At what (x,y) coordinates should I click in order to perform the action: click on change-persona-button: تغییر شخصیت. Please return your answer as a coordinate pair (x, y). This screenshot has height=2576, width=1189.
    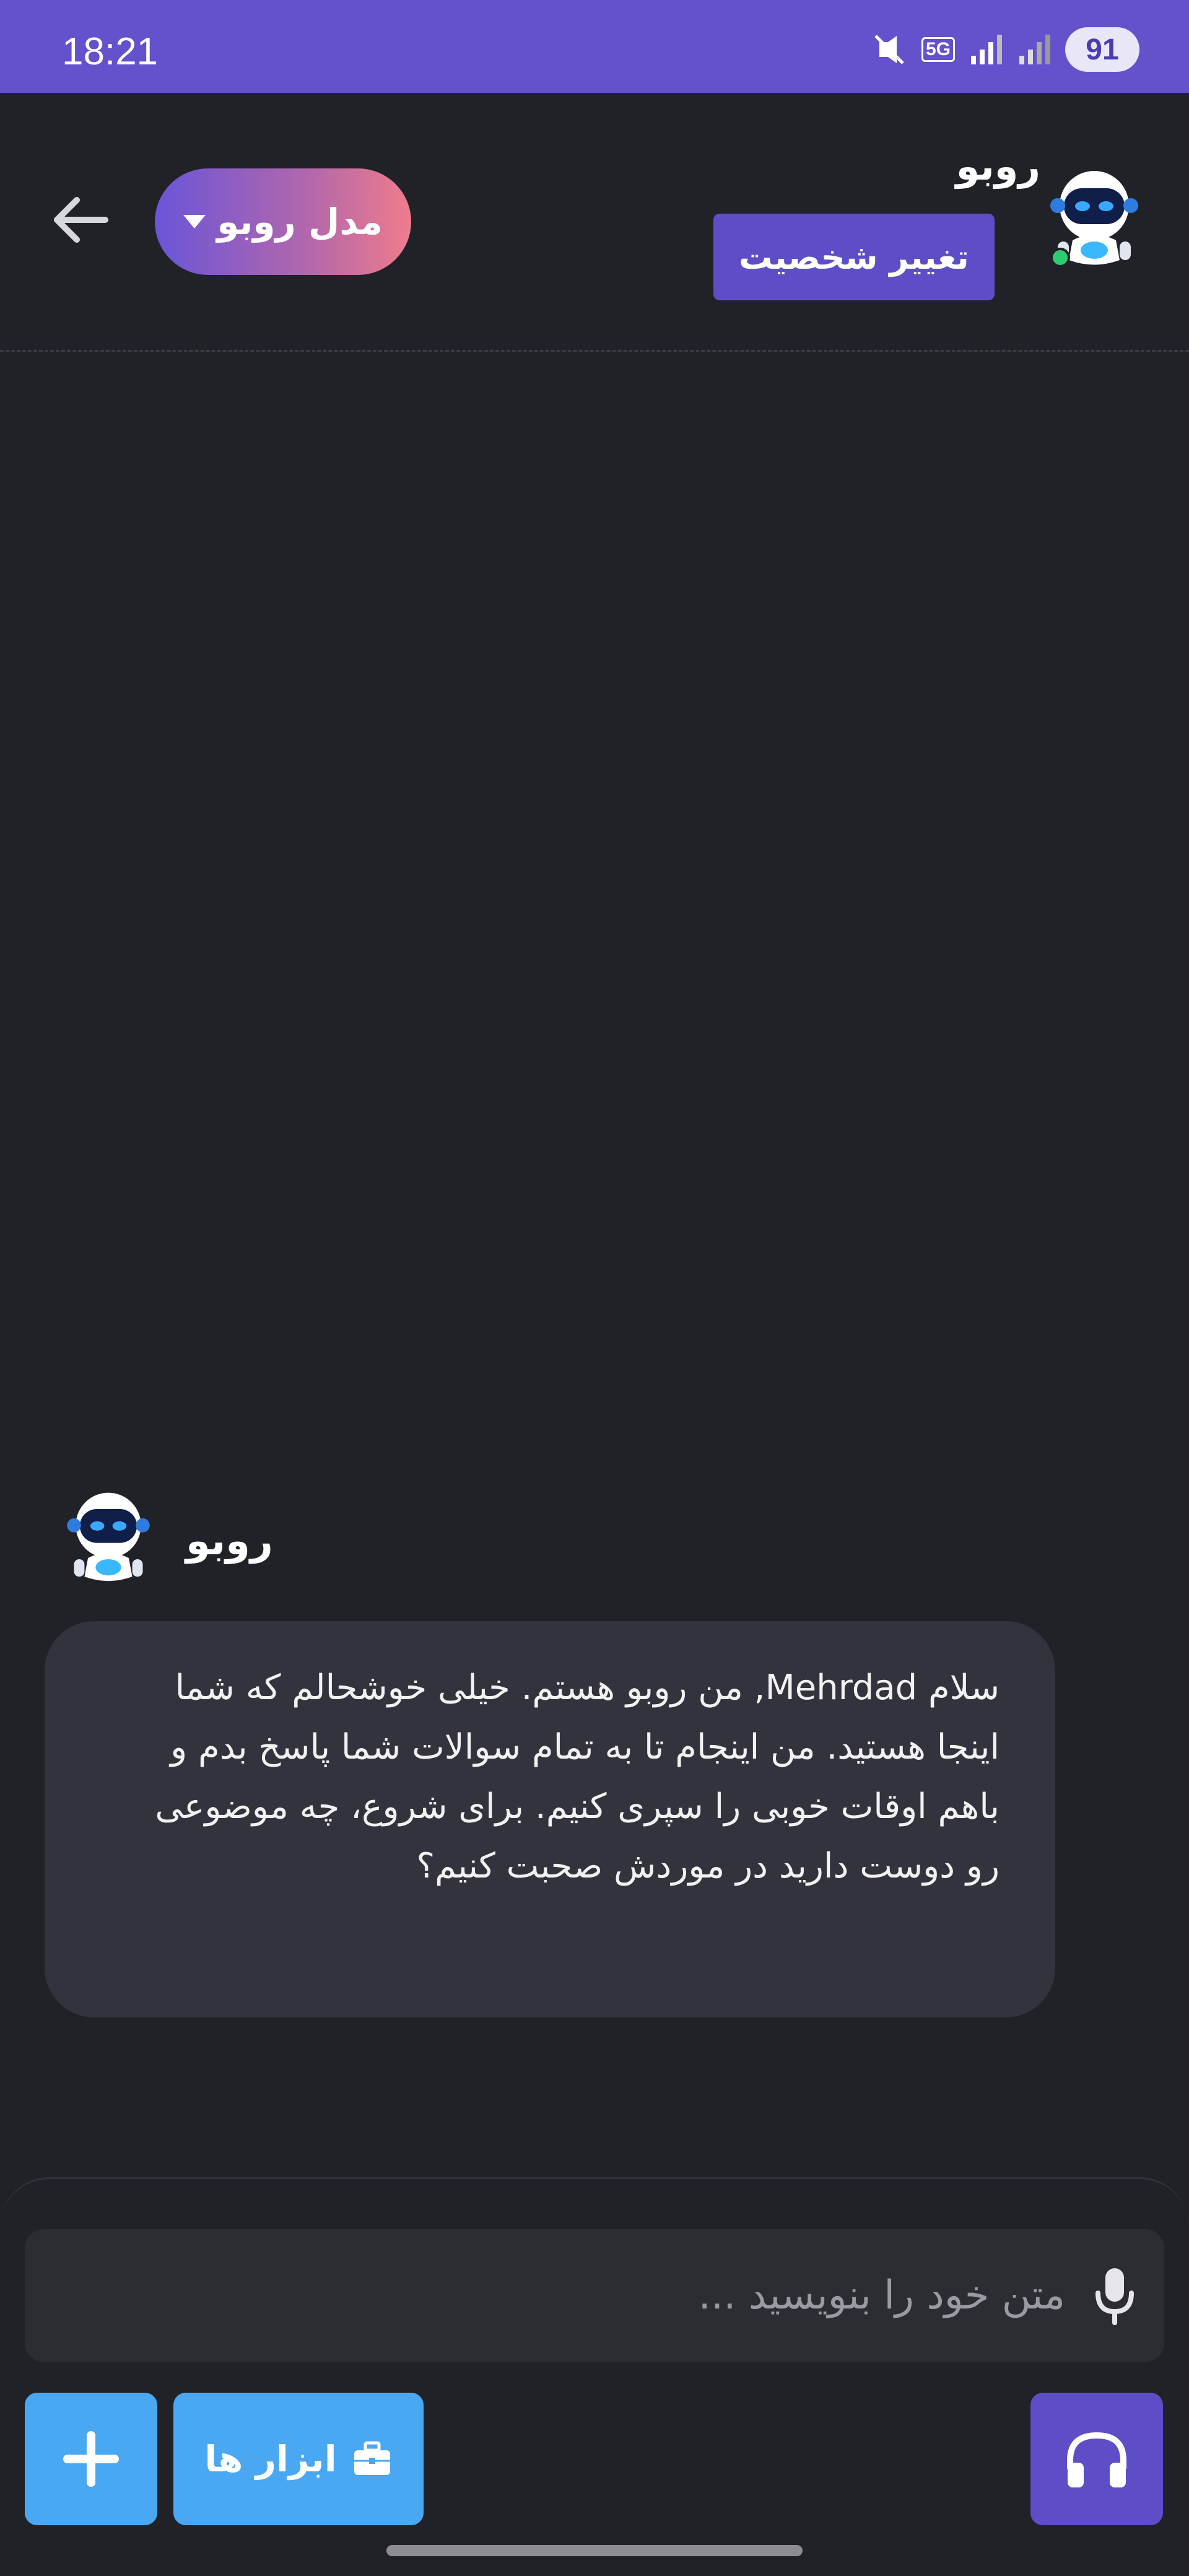
    Looking at the image, I should click on (854, 257).